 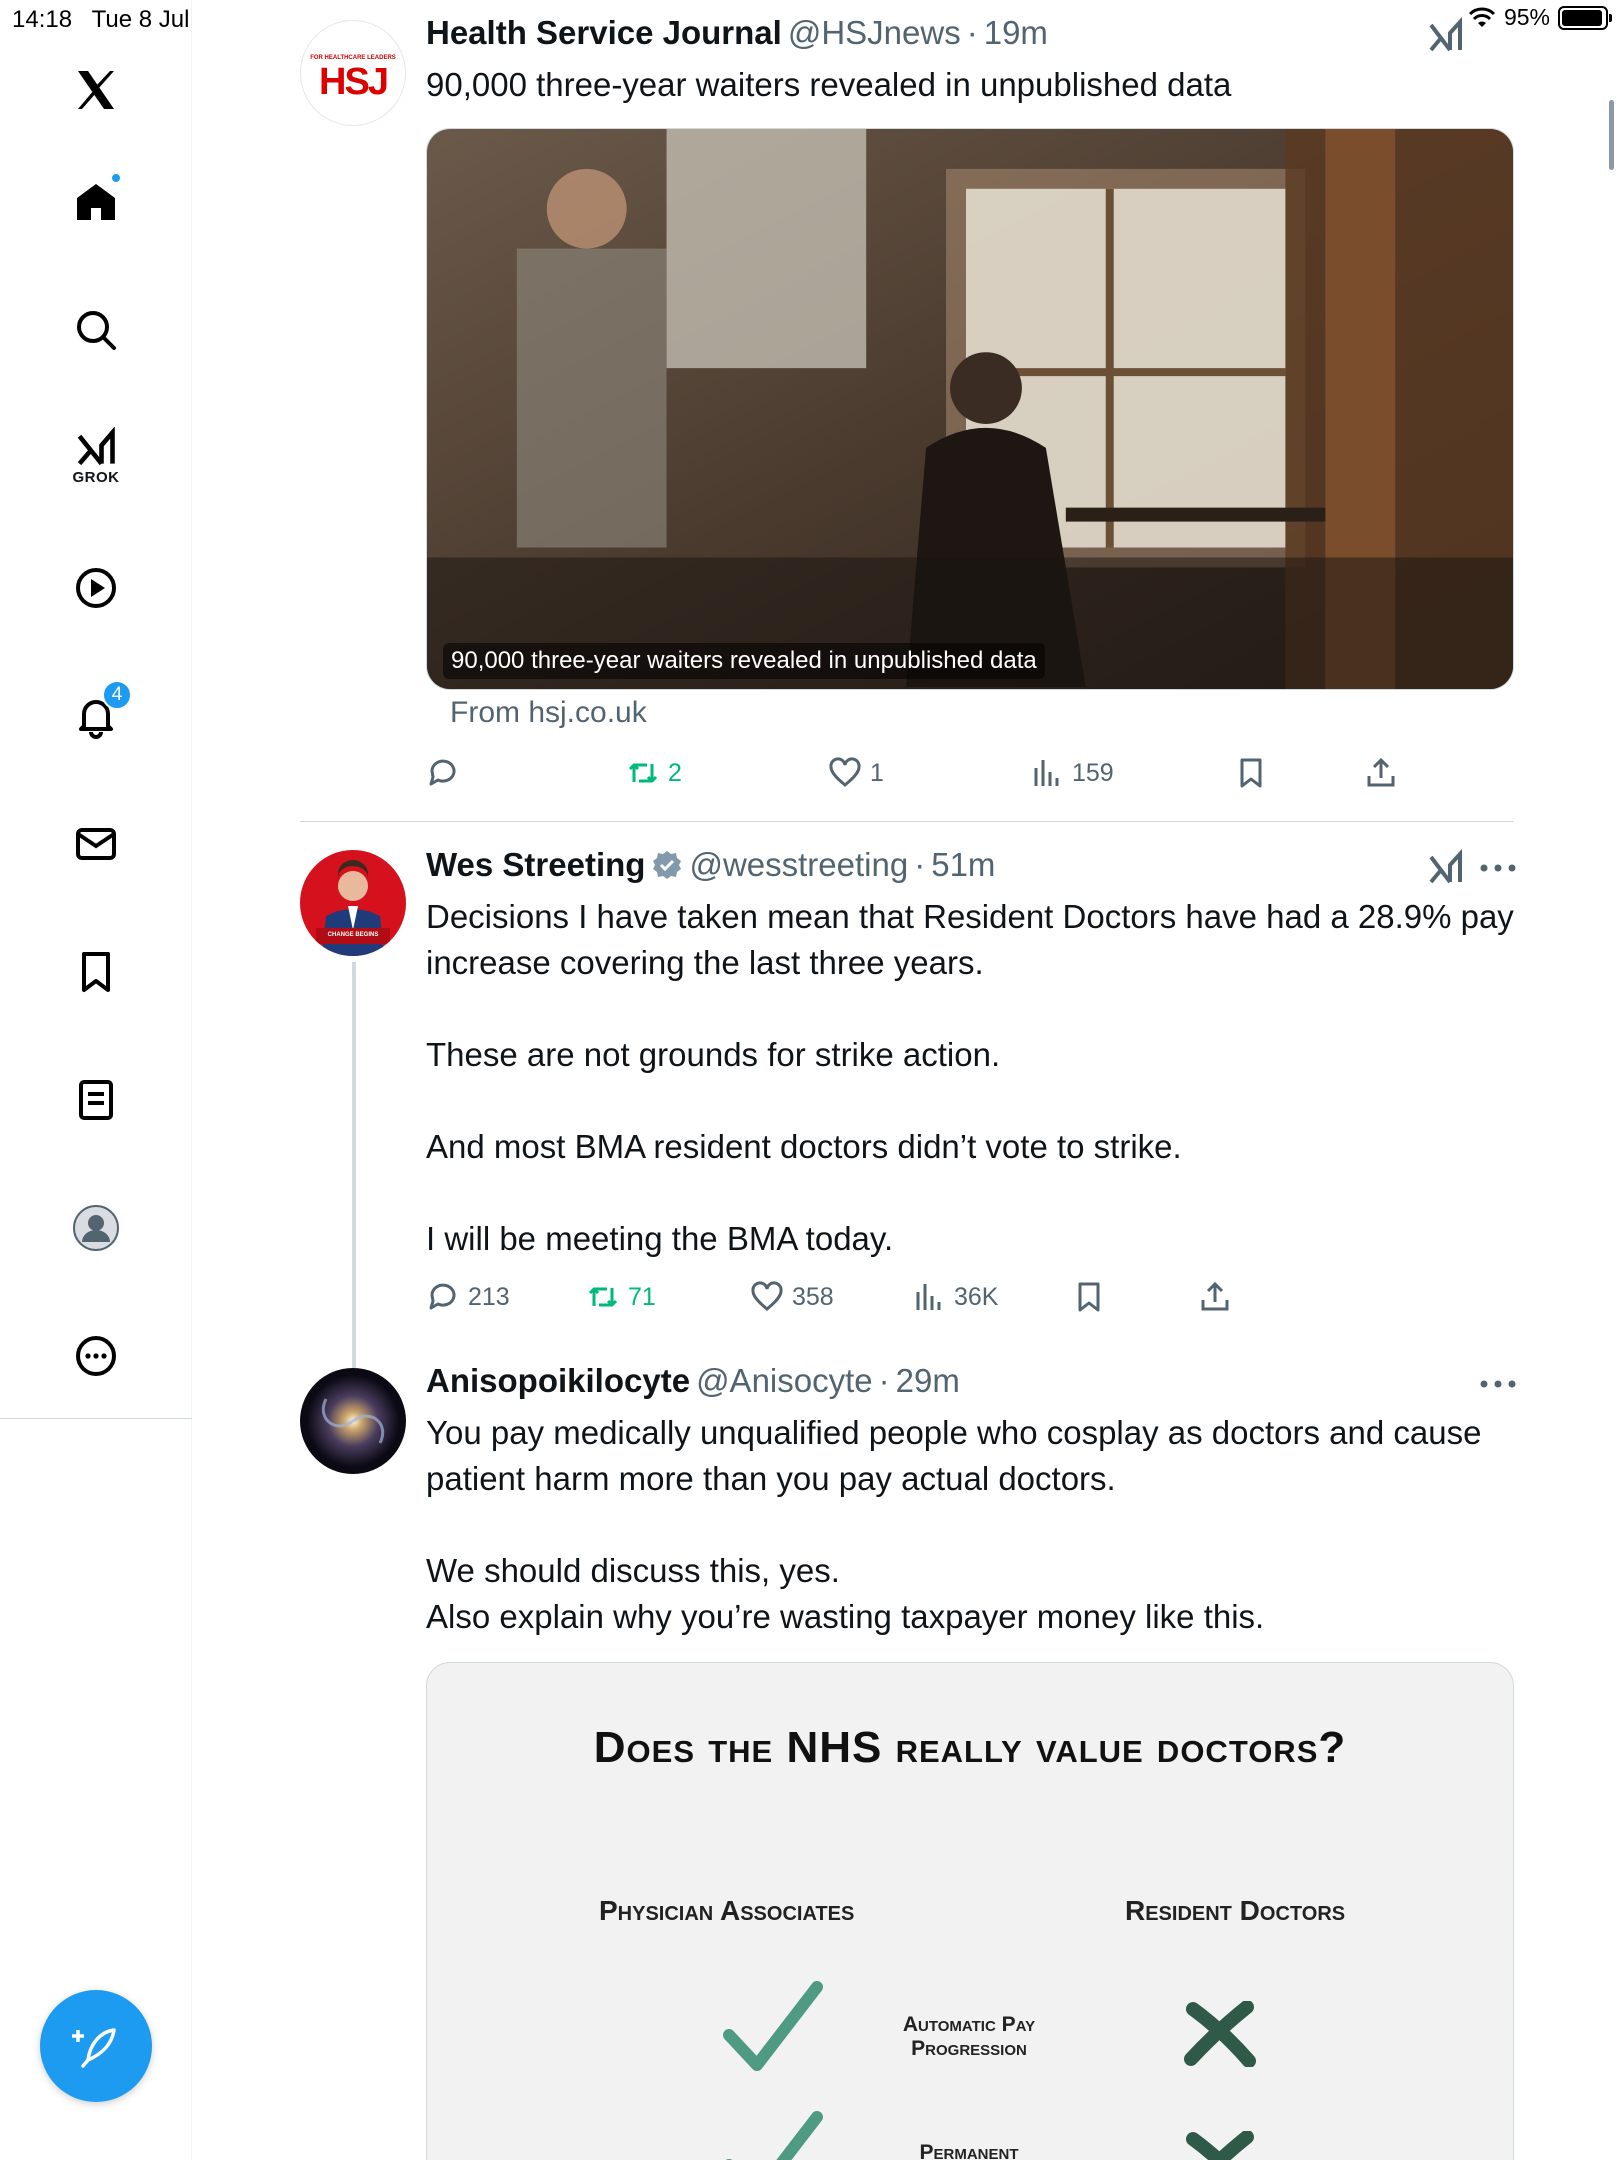 I want to click on like-count: 358, so click(x=813, y=1296).